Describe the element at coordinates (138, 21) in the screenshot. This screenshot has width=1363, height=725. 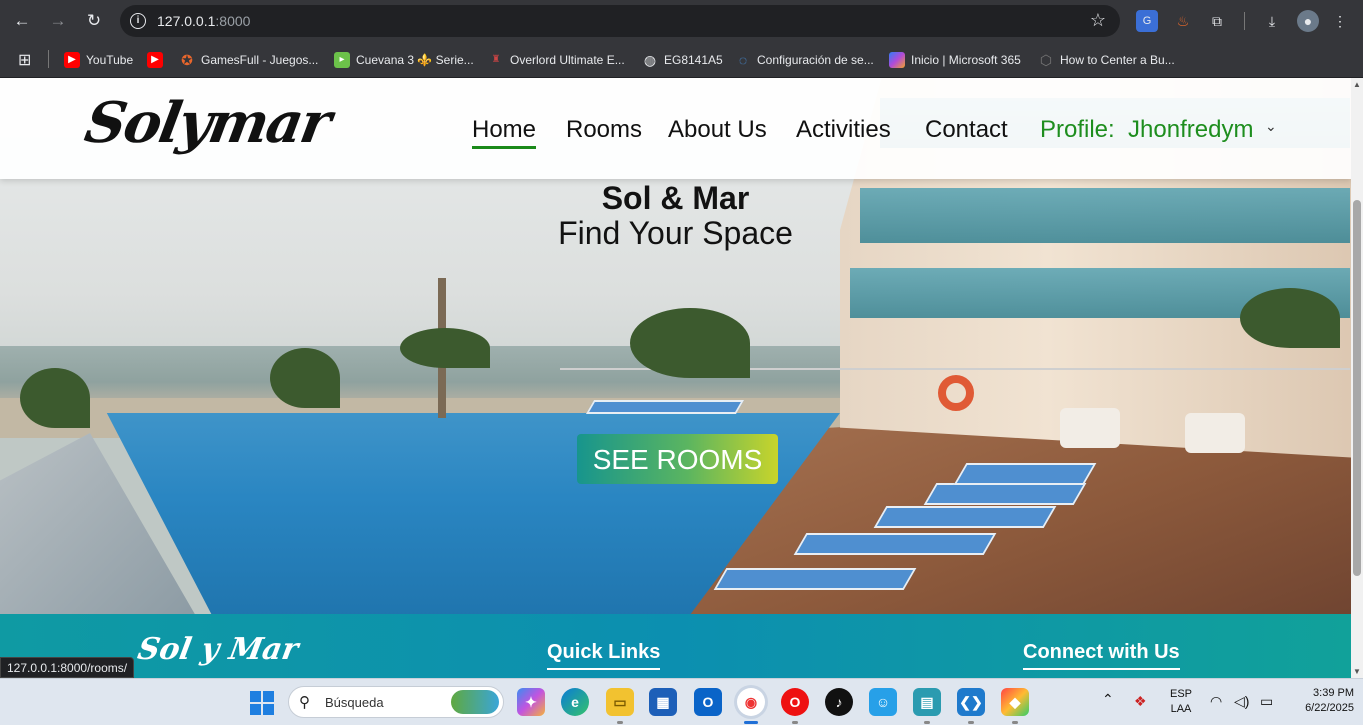
I see `site-info-icon: i` at that location.